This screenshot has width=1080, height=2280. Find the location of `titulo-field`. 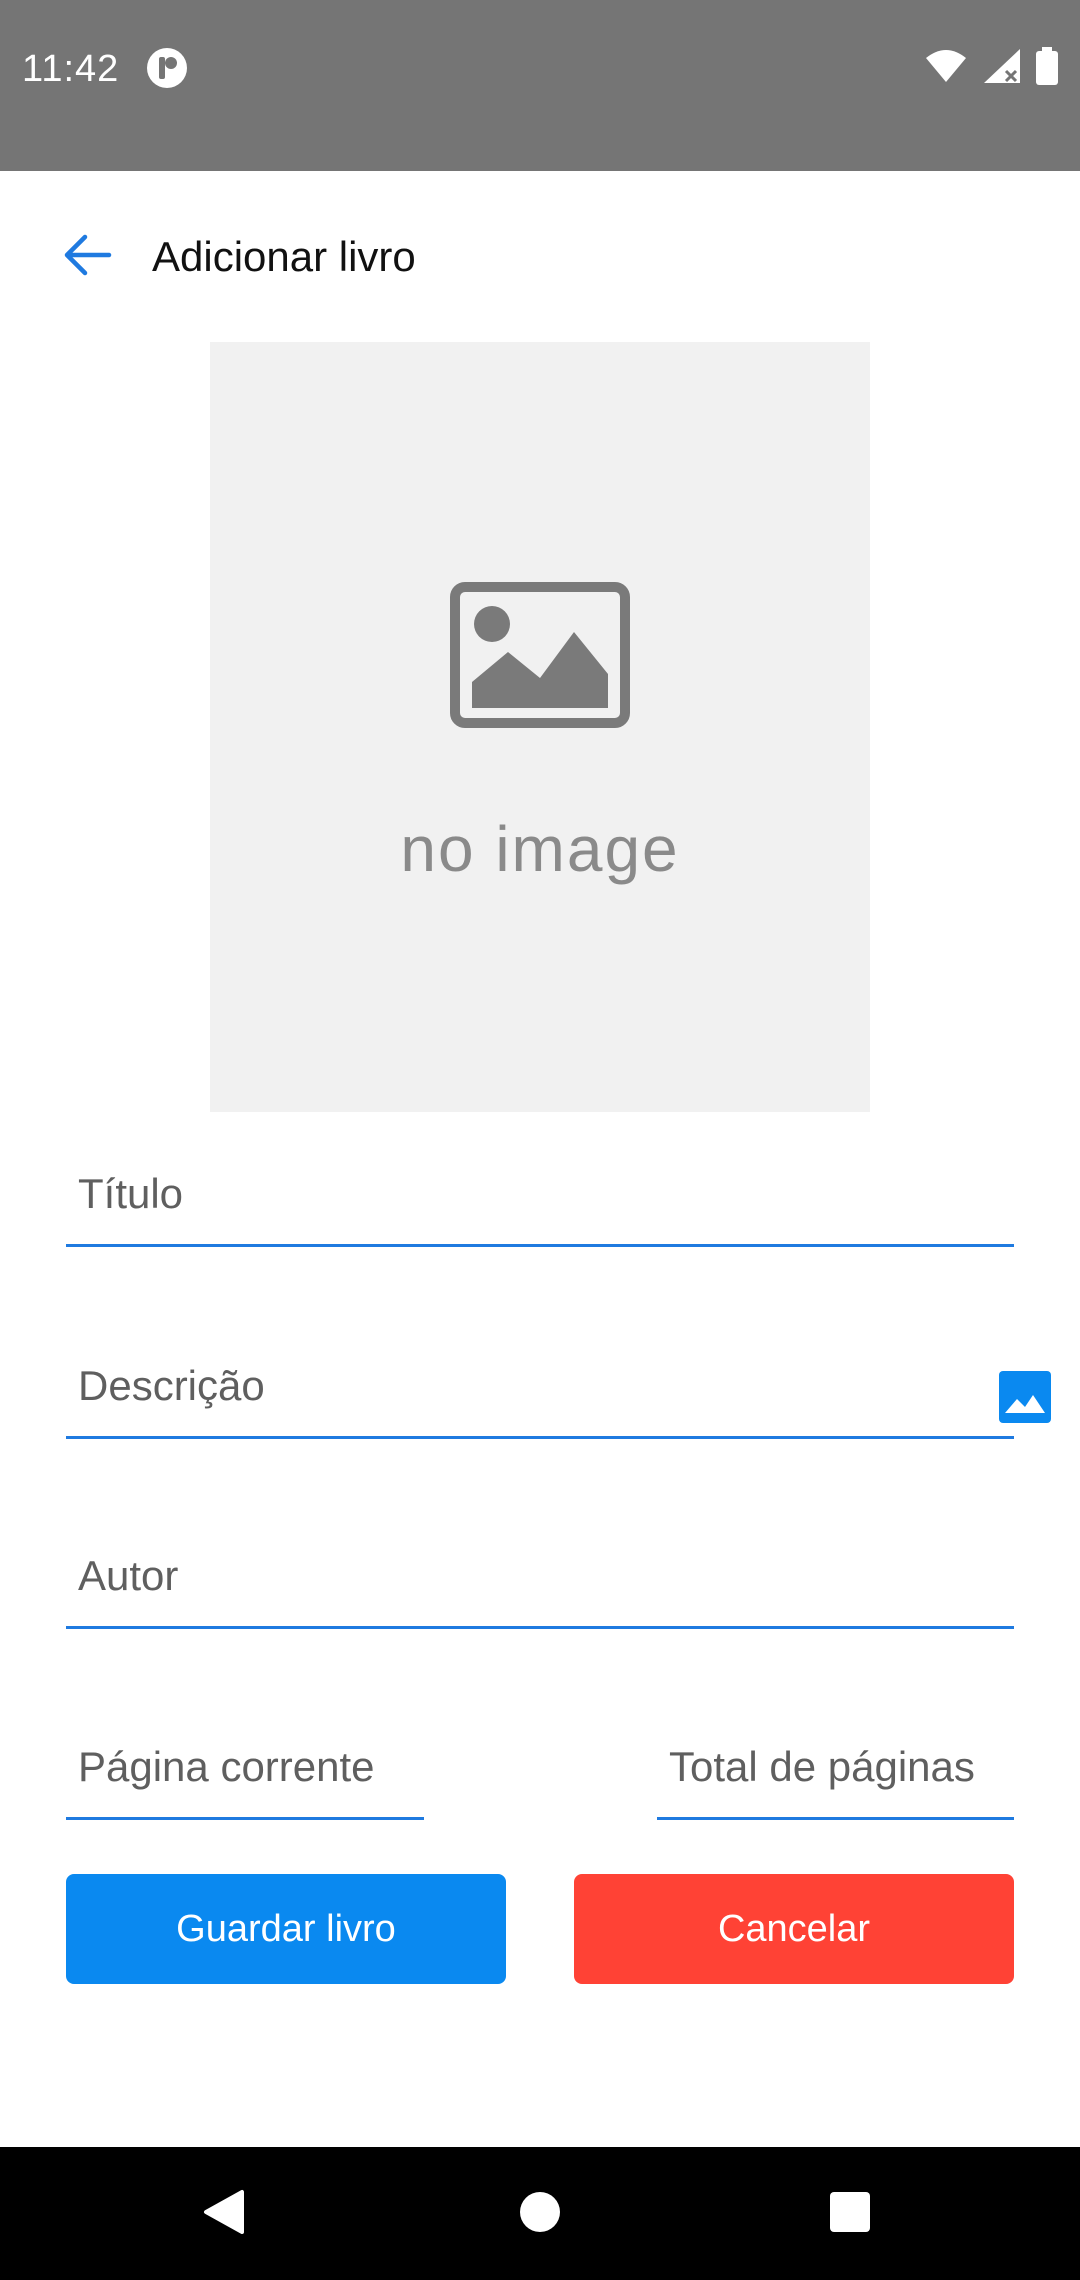

titulo-field is located at coordinates (540, 1188).